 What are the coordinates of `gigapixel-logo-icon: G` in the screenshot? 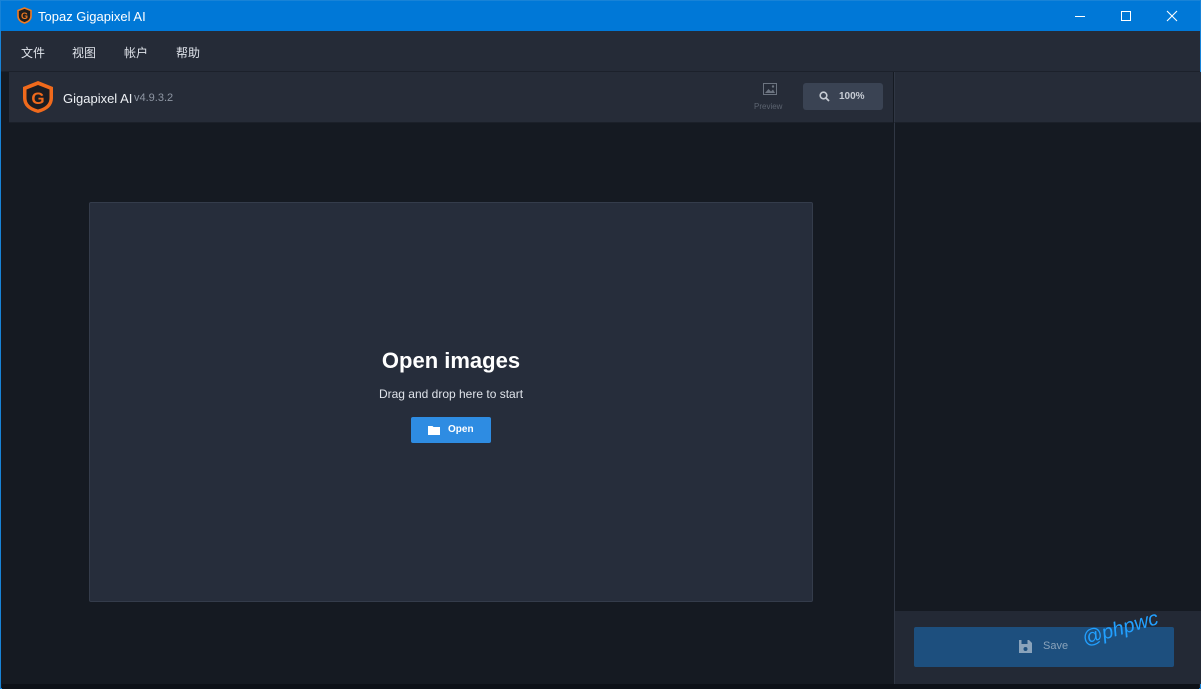 It's located at (38, 97).